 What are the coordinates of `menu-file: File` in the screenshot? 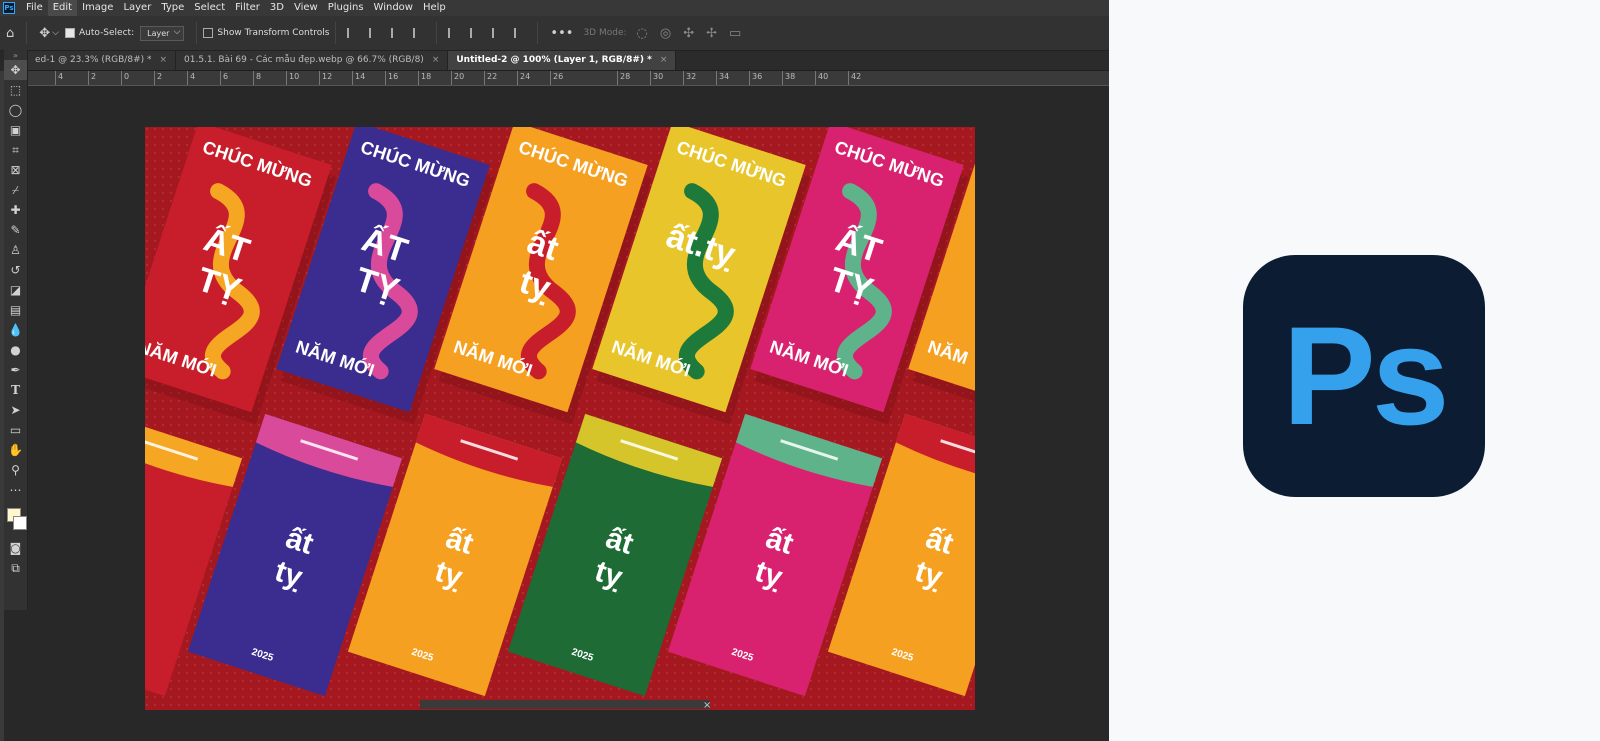 It's located at (34, 8).